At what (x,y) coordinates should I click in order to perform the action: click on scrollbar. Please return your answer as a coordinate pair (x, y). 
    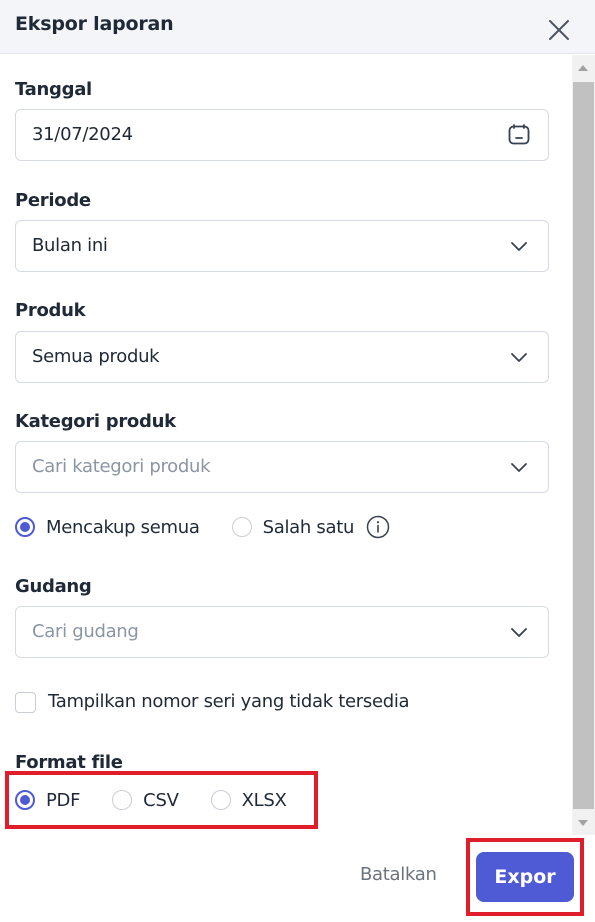
    Looking at the image, I should click on (583, 445).